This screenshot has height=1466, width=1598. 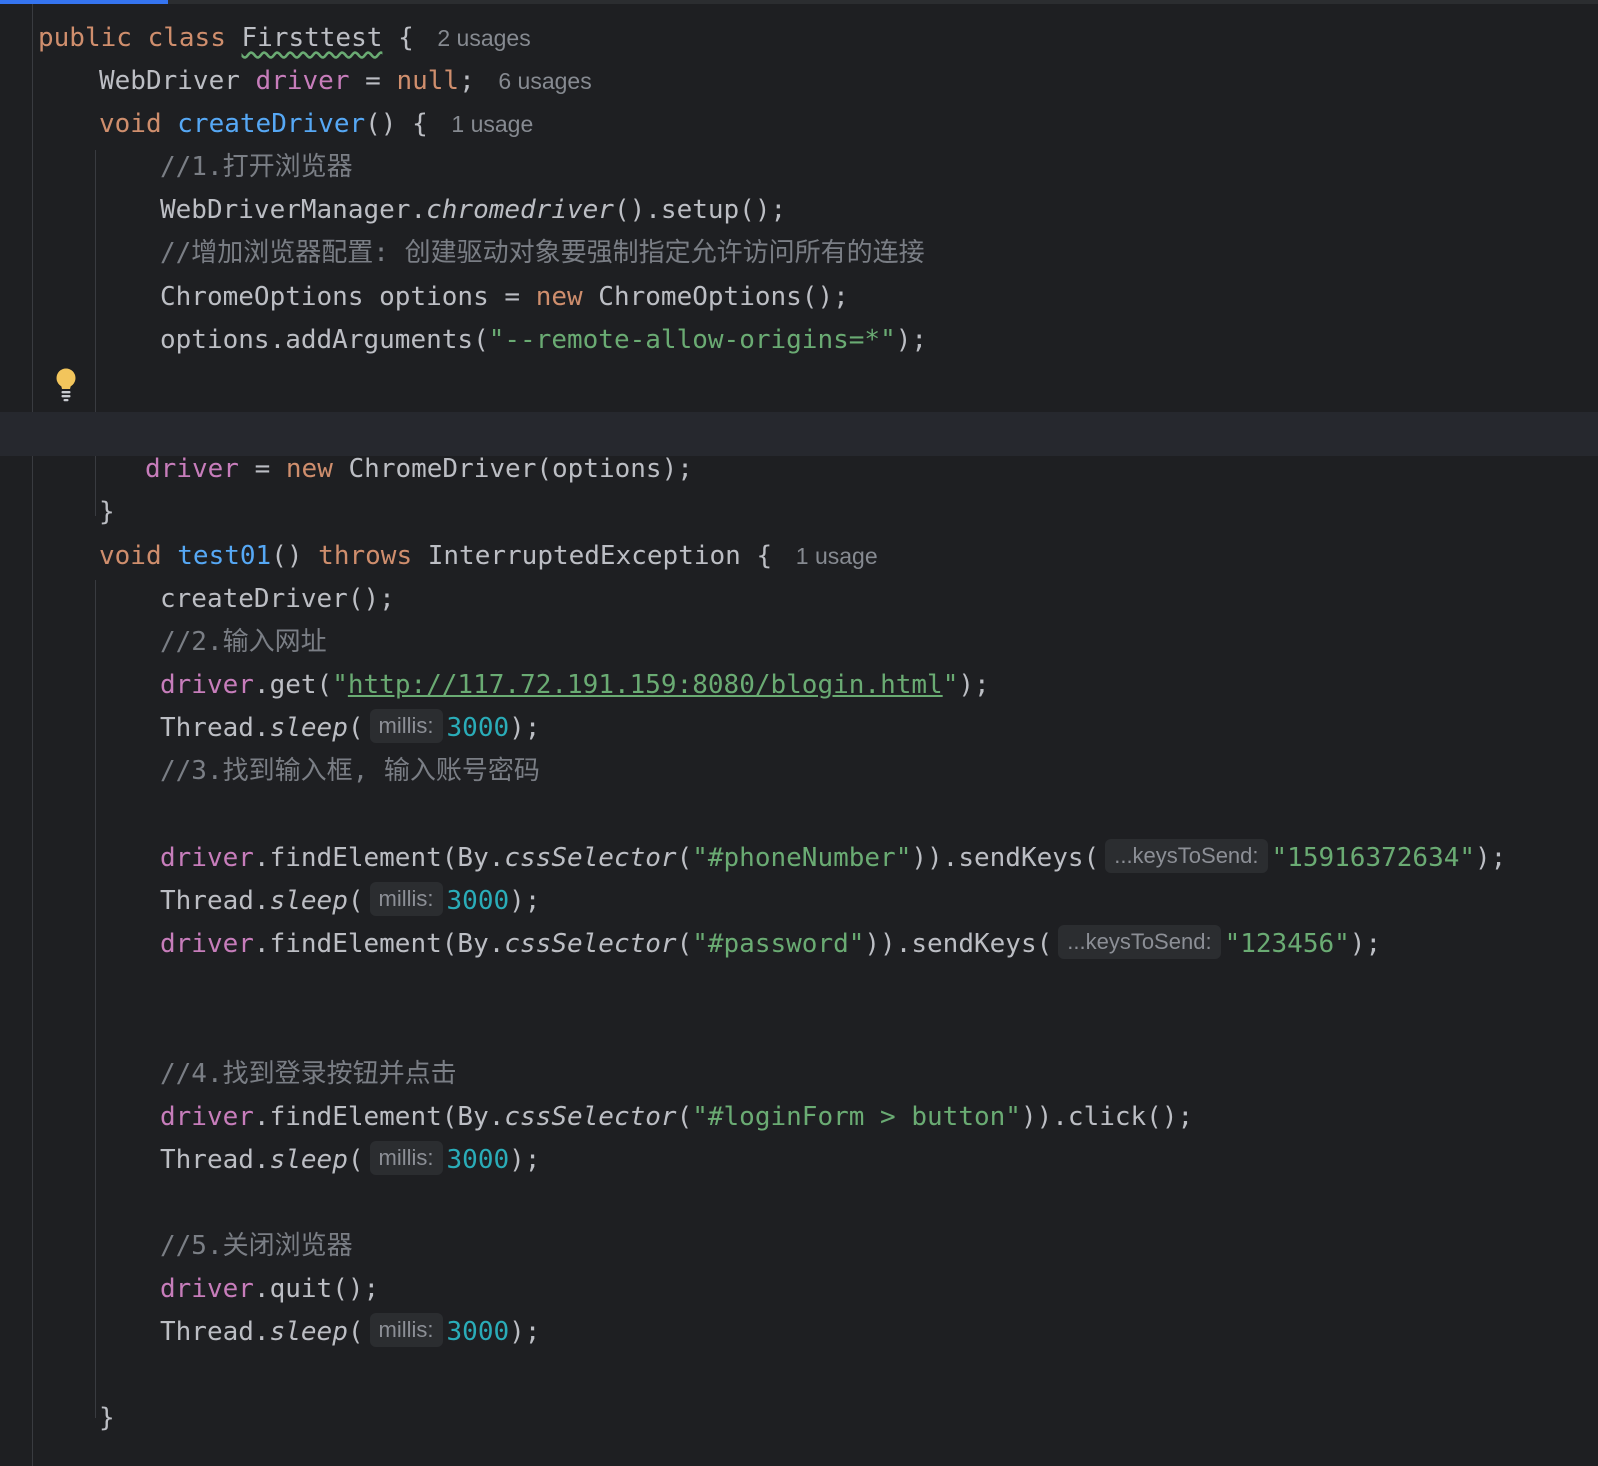 What do you see at coordinates (700, 210) in the screenshot?
I see `call-rest: ().setup();` at bounding box center [700, 210].